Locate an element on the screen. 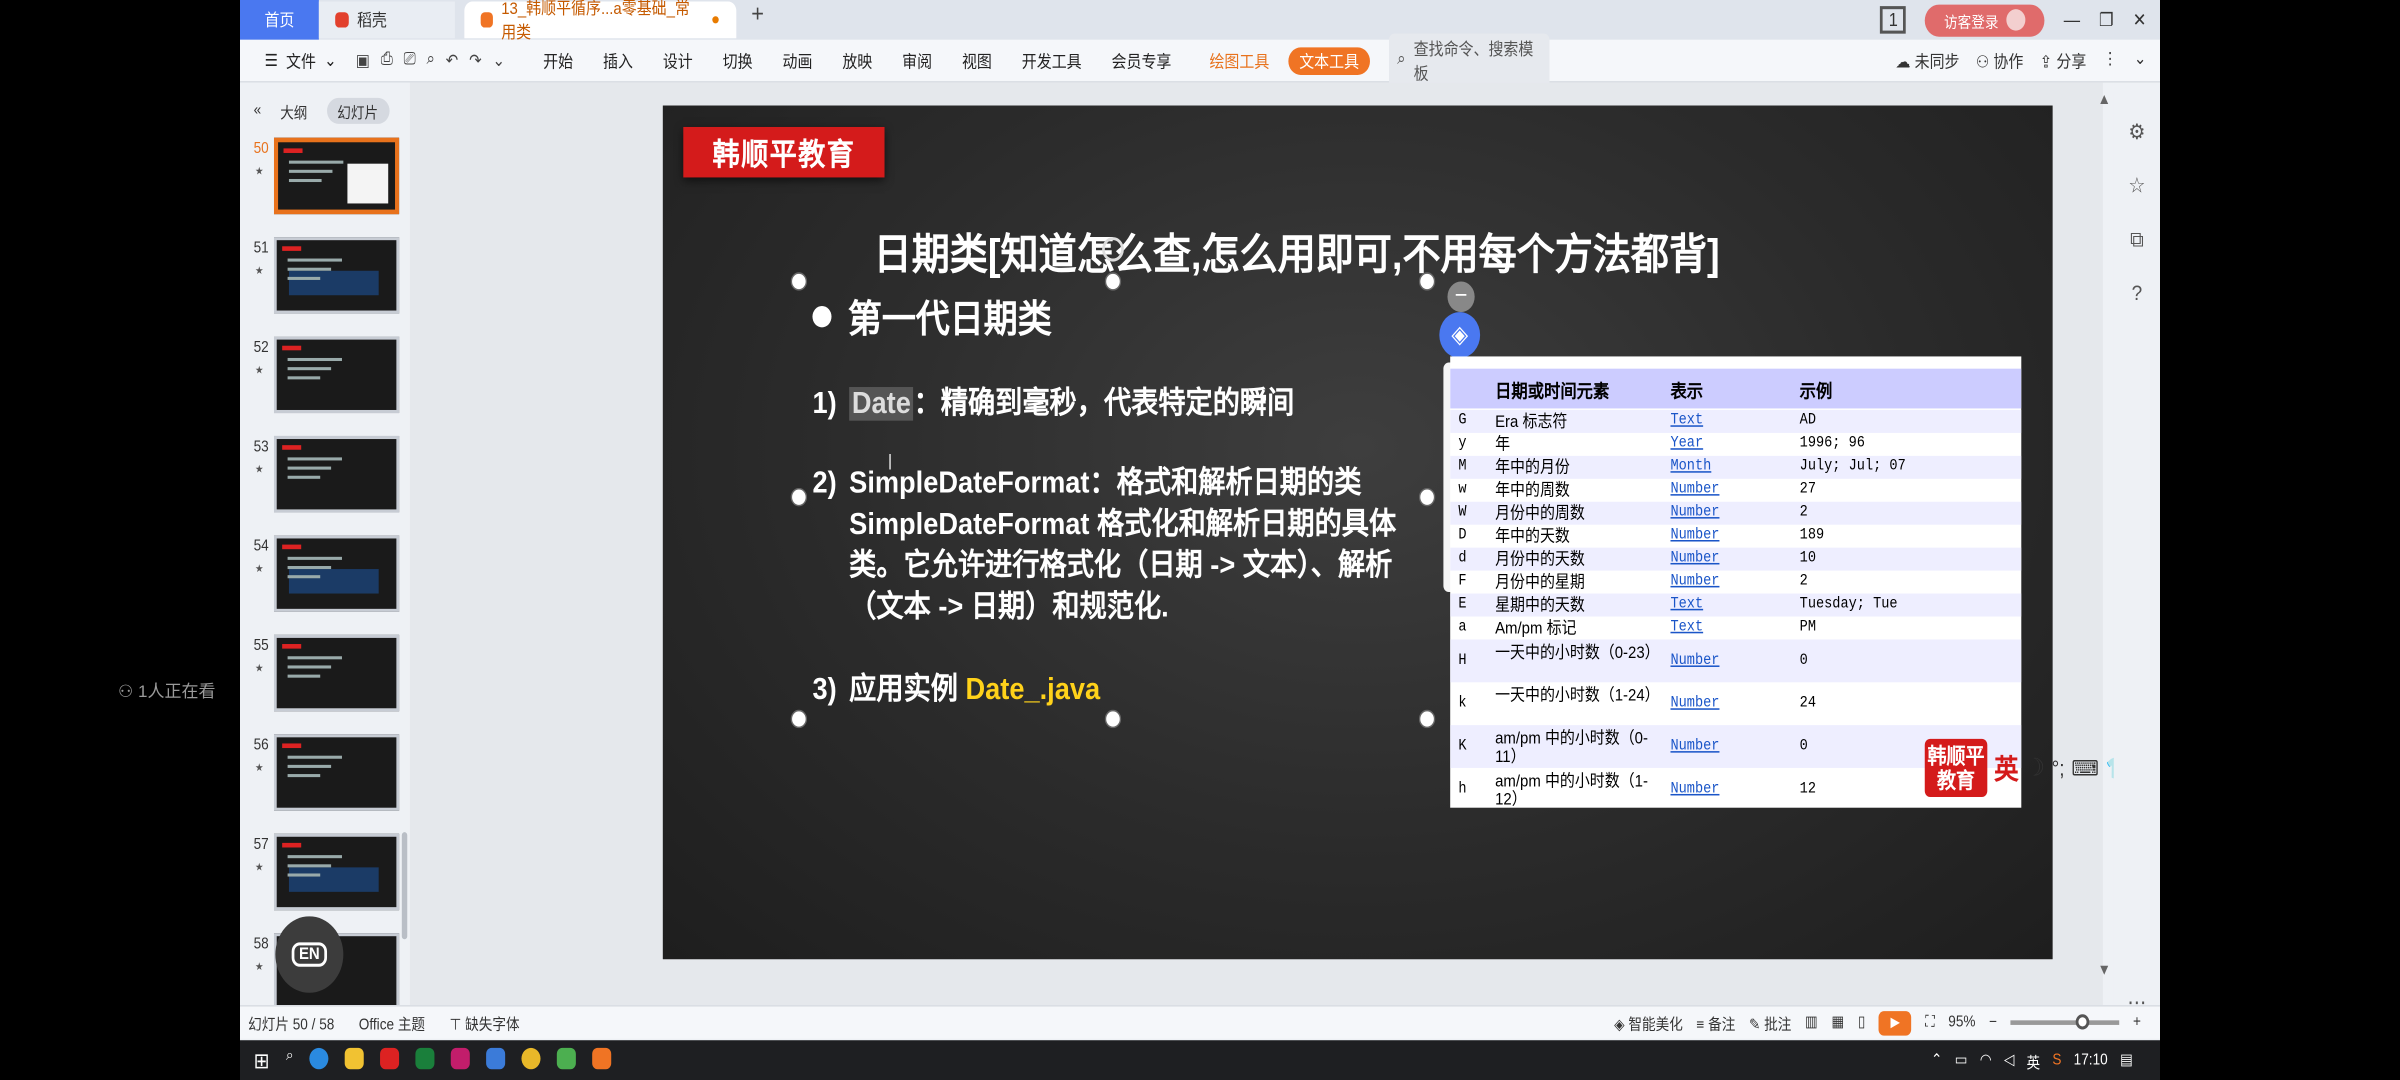  chrome-icon is located at coordinates (531, 1058).